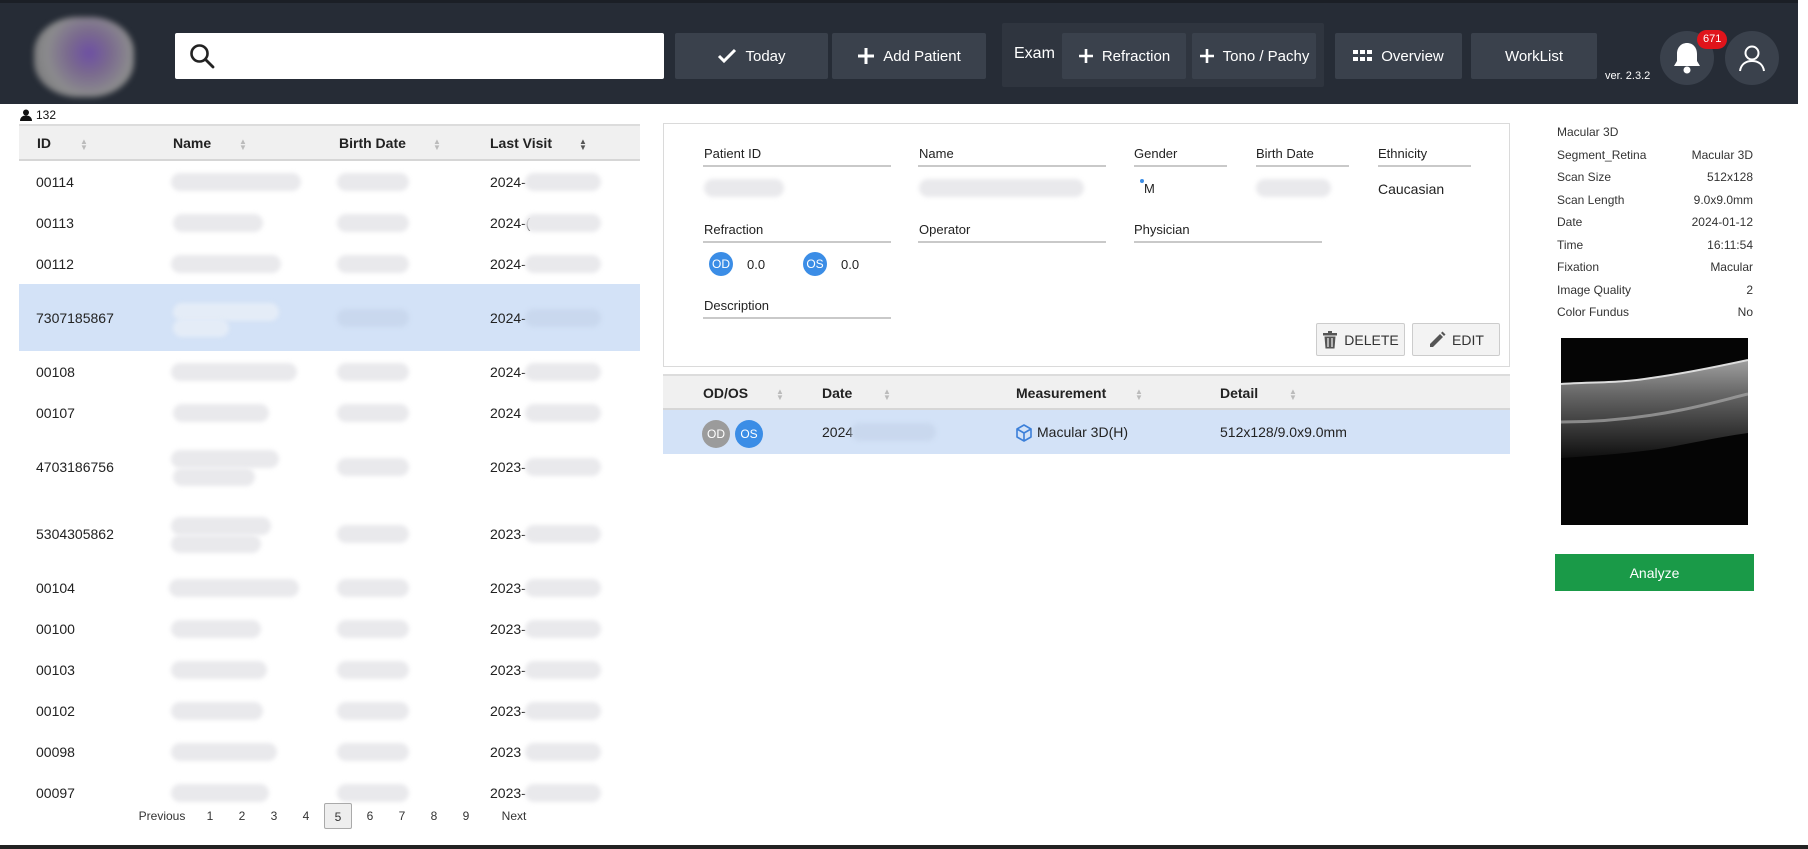 This screenshot has width=1808, height=849. I want to click on delete-button: DELETE, so click(1360, 339).